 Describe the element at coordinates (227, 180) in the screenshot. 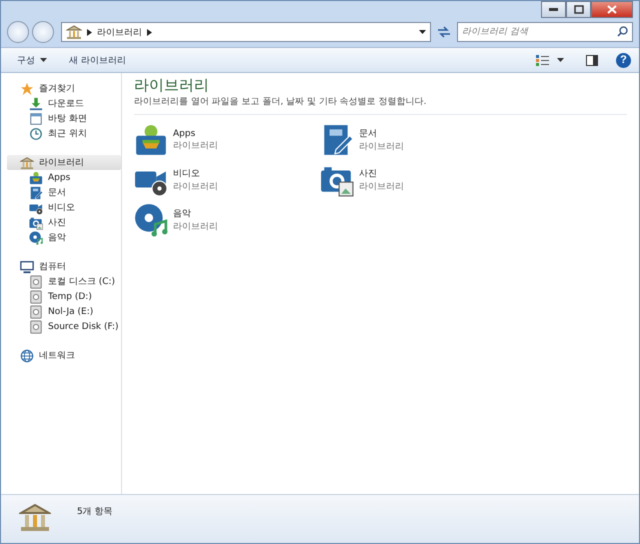

I see `library-tile: 비디오 라이브러리` at that location.